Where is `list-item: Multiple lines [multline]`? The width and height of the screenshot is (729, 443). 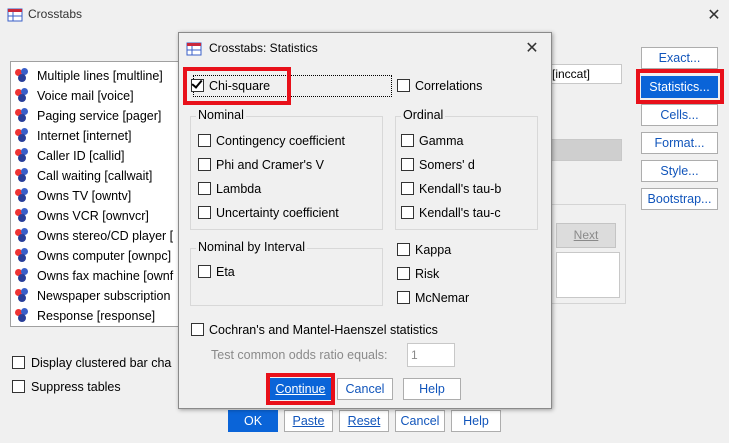 list-item: Multiple lines [multline] is located at coordinates (89, 76).